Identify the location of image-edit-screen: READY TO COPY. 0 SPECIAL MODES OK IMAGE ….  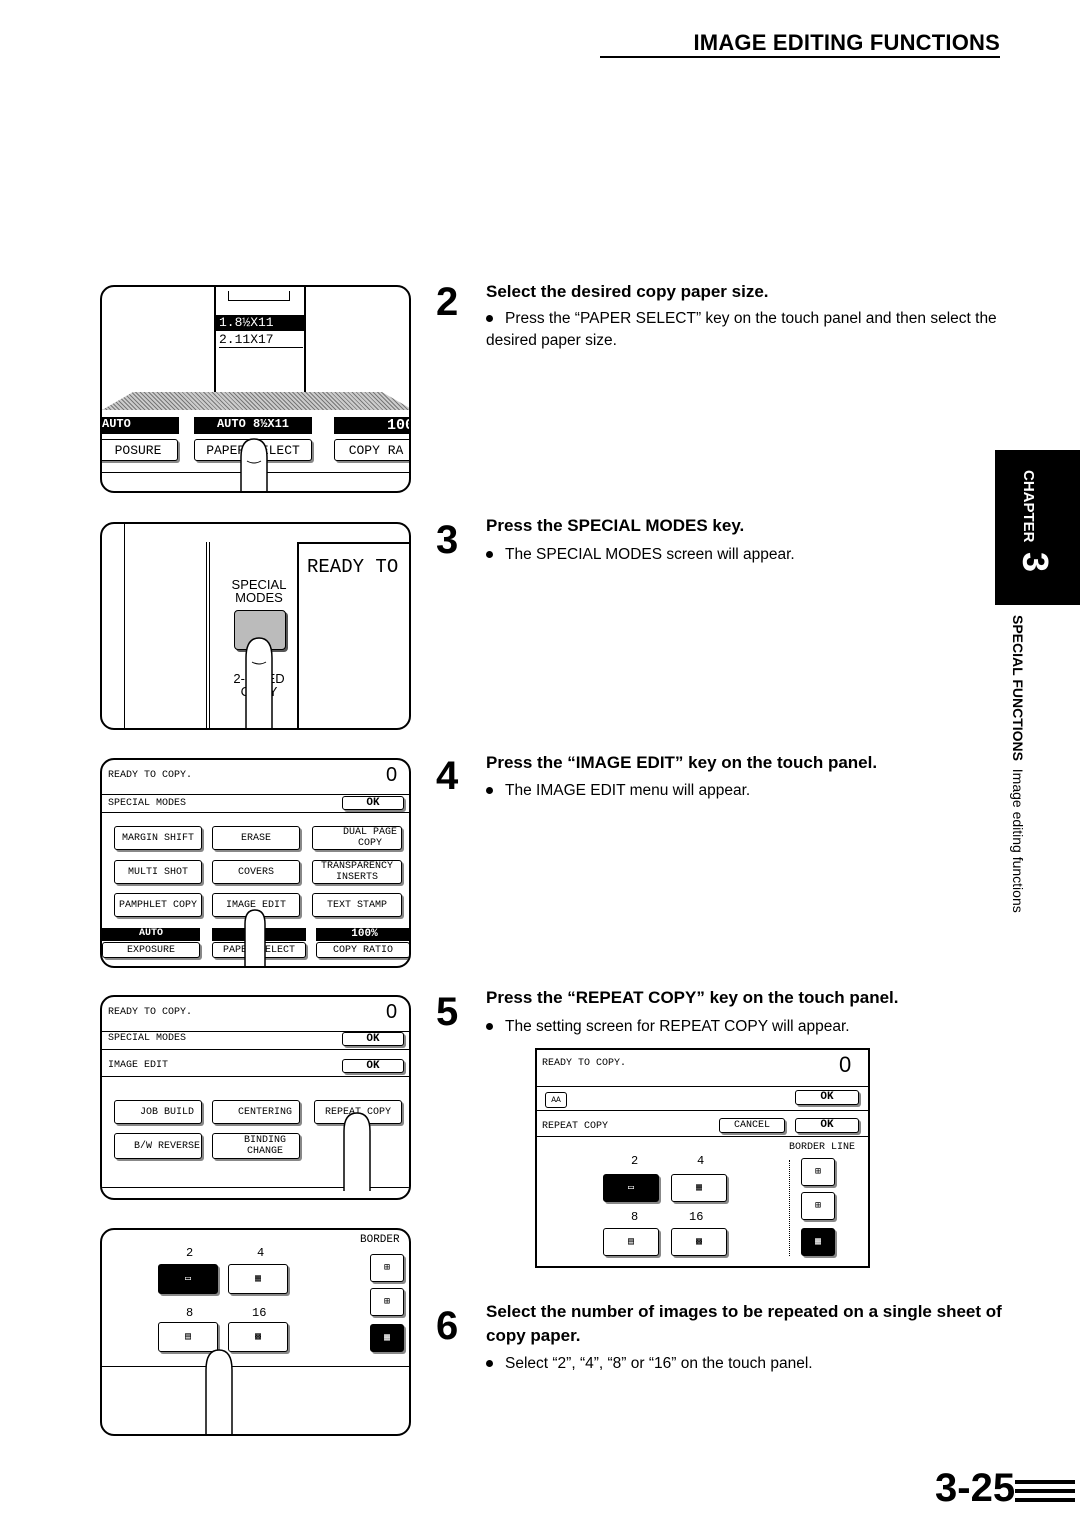
(255, 1097).